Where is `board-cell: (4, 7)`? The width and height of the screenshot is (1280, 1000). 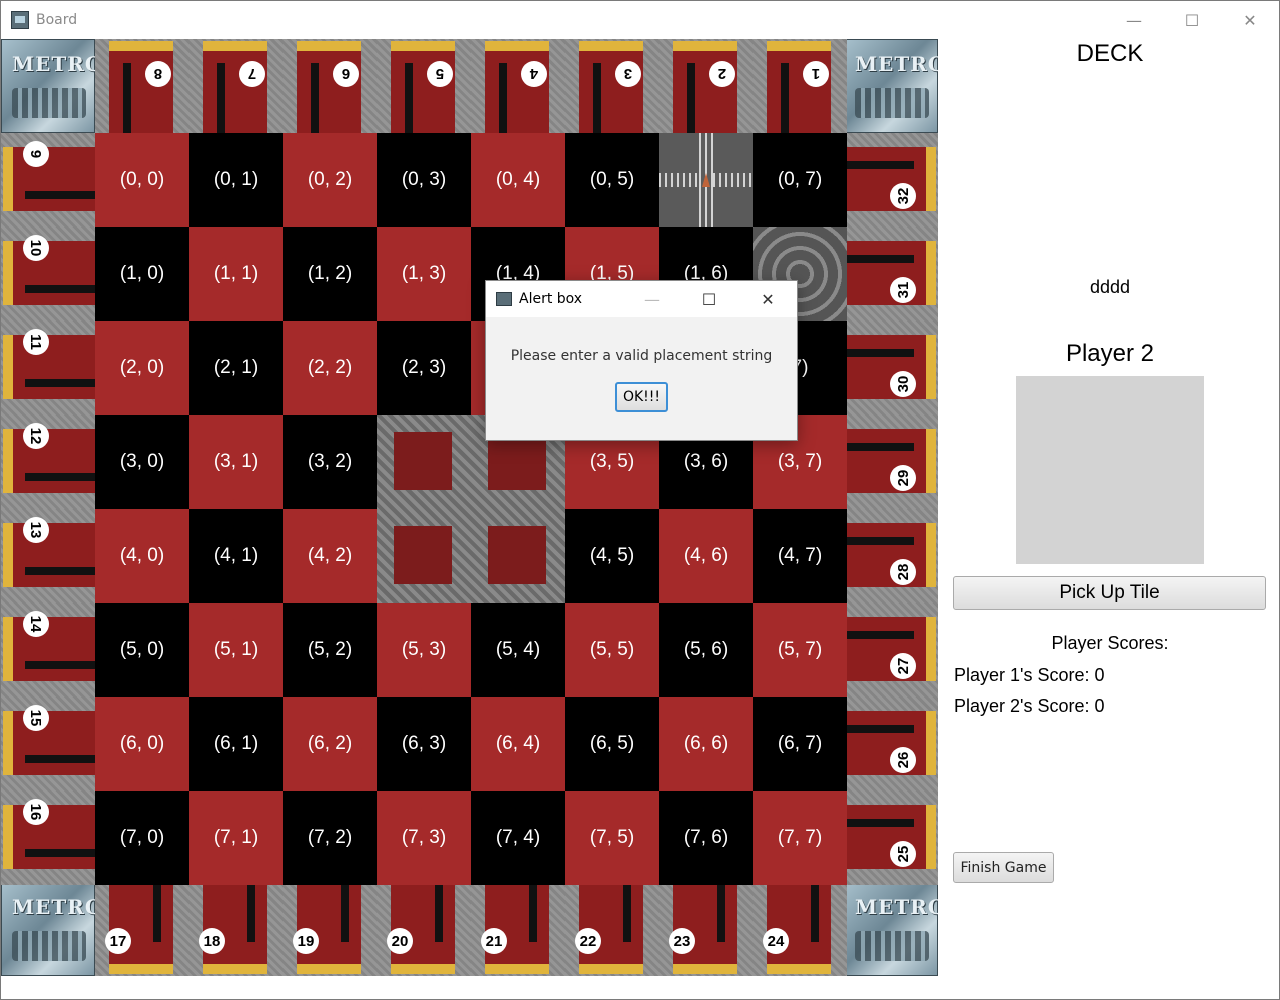
board-cell: (4, 7) is located at coordinates (800, 556).